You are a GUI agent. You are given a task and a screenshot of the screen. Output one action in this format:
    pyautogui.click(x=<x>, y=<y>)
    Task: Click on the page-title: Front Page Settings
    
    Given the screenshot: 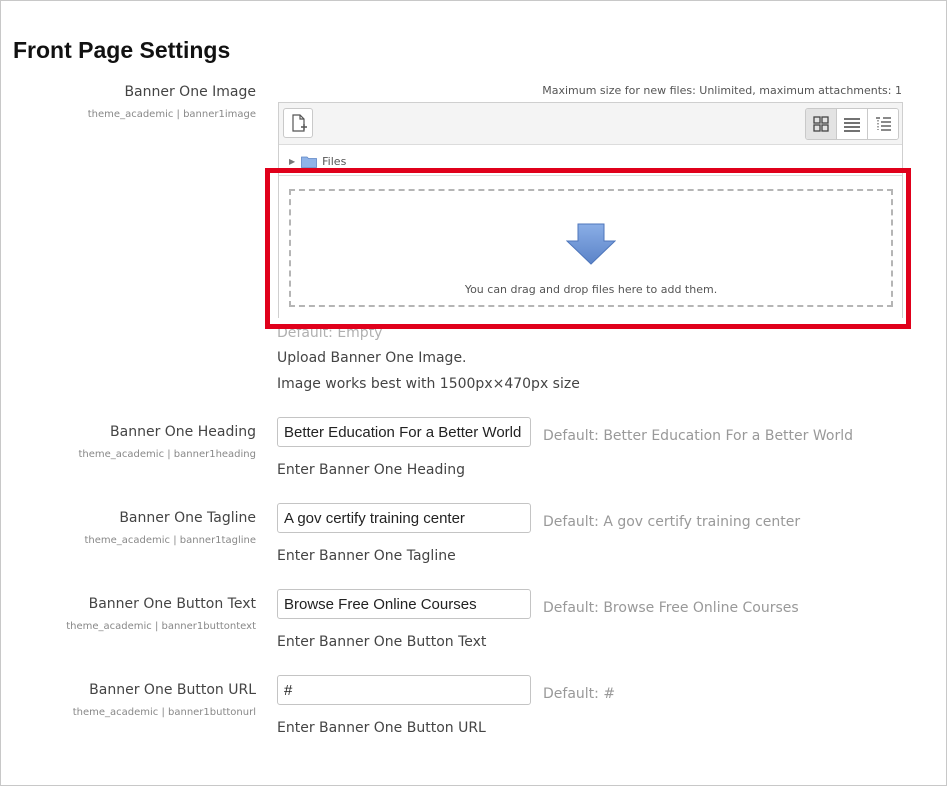 What is the action you would take?
    pyautogui.click(x=122, y=50)
    